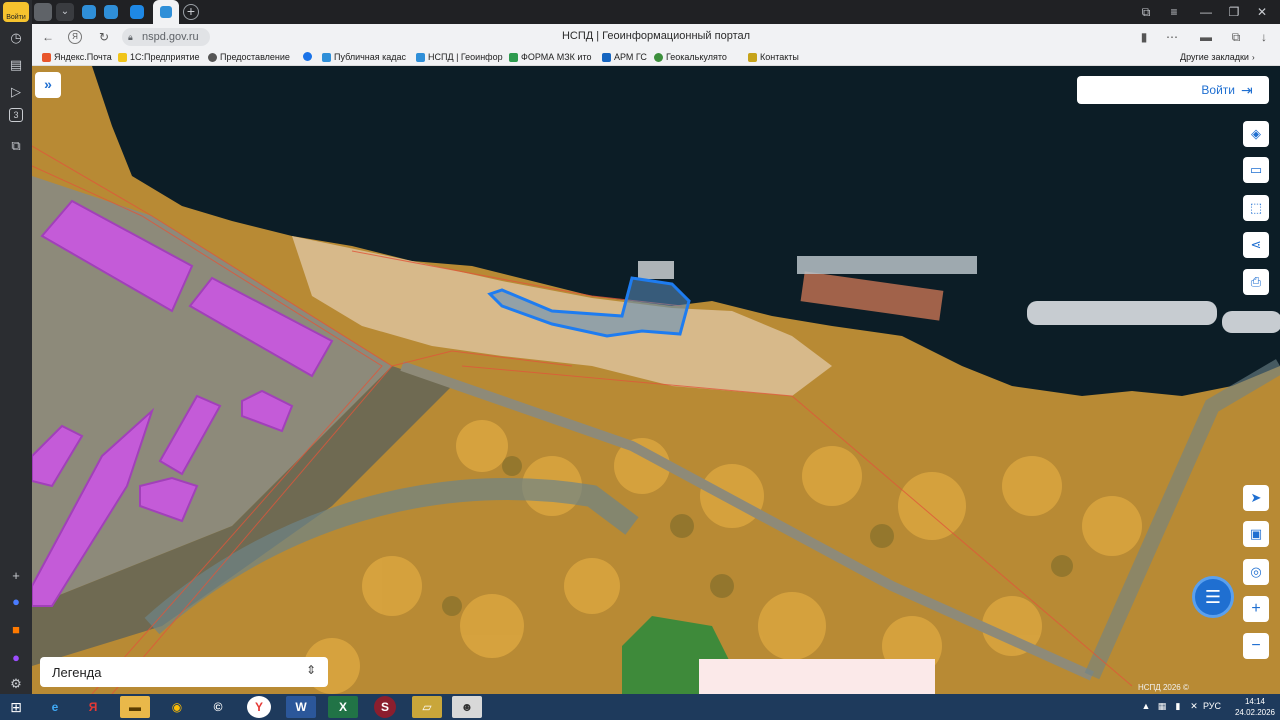 This screenshot has height=720, width=1280. I want to click on history-icon: ◷, so click(16, 38).